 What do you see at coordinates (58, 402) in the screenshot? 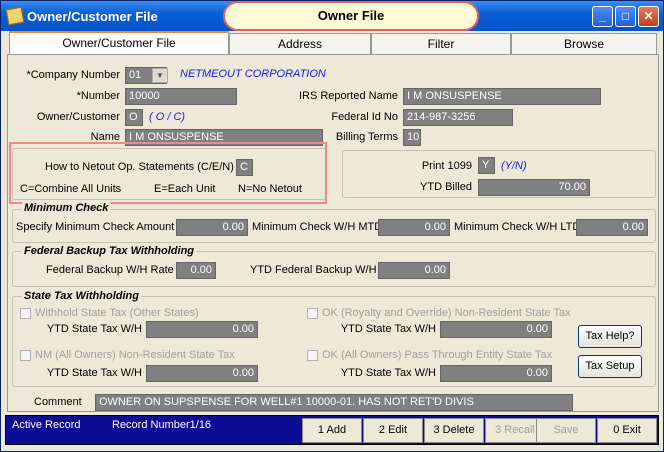
I see `comment-label: Comment` at bounding box center [58, 402].